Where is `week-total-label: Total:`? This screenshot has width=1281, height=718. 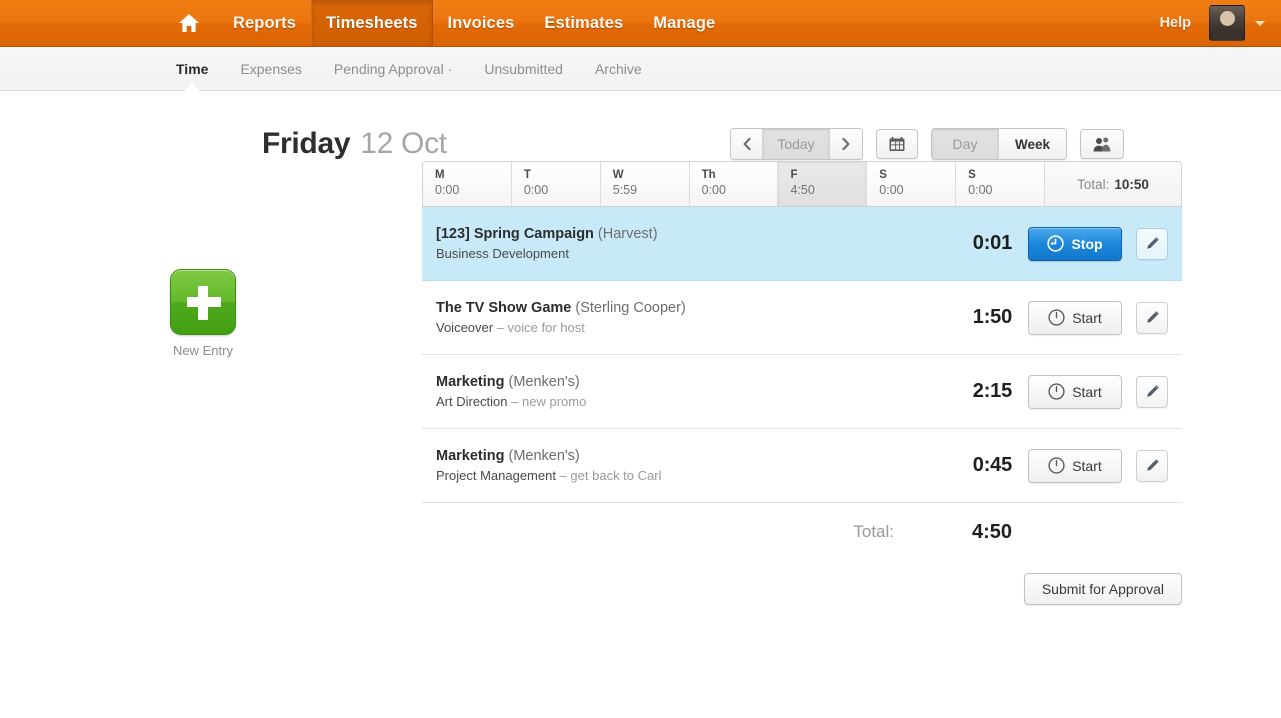 week-total-label: Total: is located at coordinates (1093, 184).